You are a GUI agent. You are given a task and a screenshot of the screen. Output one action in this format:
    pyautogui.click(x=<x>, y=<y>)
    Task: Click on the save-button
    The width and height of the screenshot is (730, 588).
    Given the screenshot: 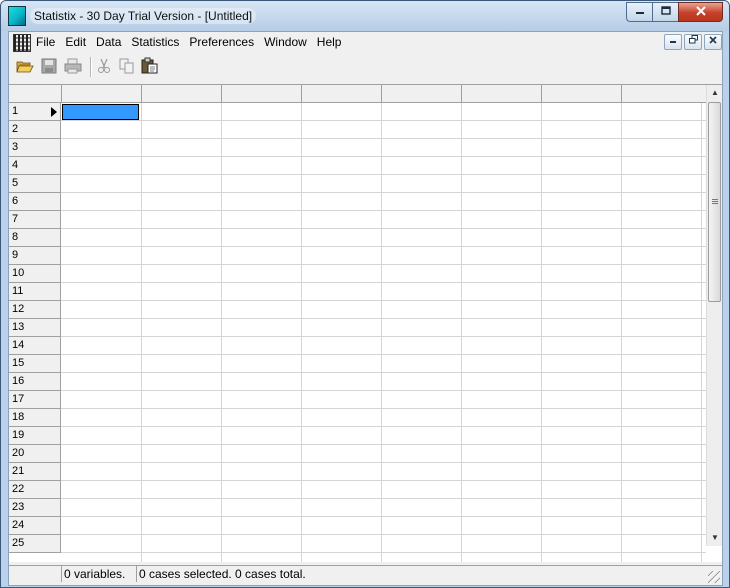 What is the action you would take?
    pyautogui.click(x=49, y=67)
    